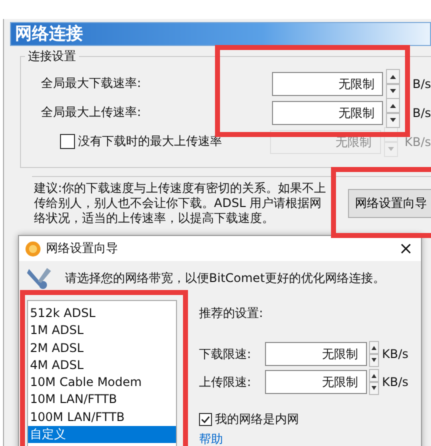  I want to click on section-title: 网络连接, so click(220, 34).